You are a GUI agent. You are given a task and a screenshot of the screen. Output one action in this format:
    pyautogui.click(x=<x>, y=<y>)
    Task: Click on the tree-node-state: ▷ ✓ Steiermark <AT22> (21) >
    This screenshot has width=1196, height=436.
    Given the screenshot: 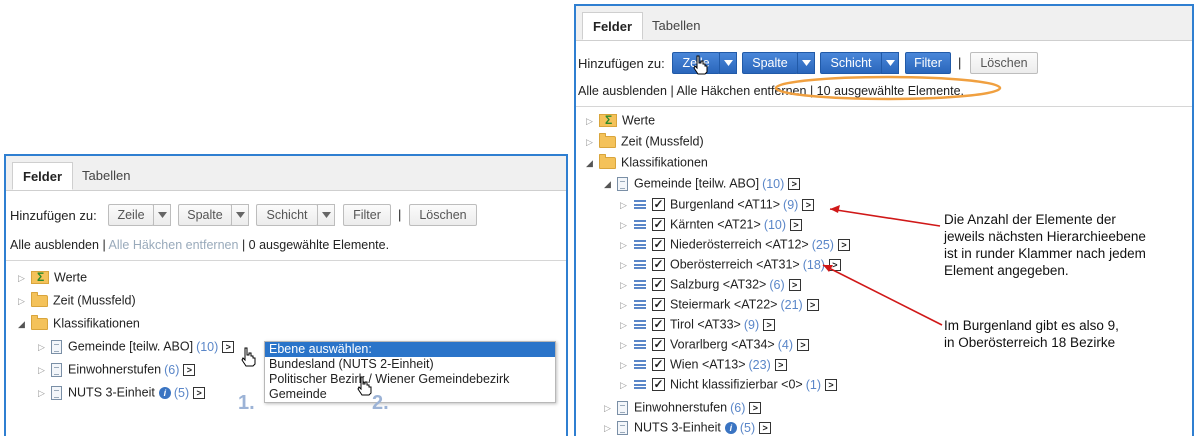 What is the action you would take?
    pyautogui.click(x=719, y=304)
    